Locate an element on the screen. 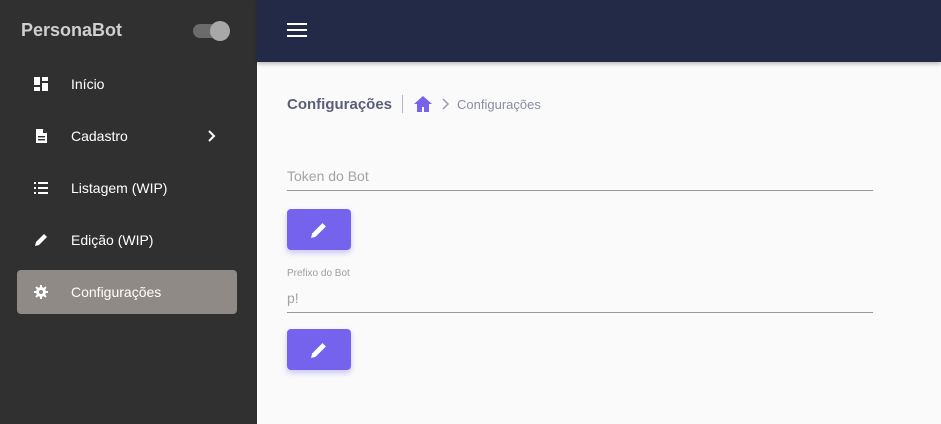 The image size is (941, 424). document-icon is located at coordinates (41, 136).